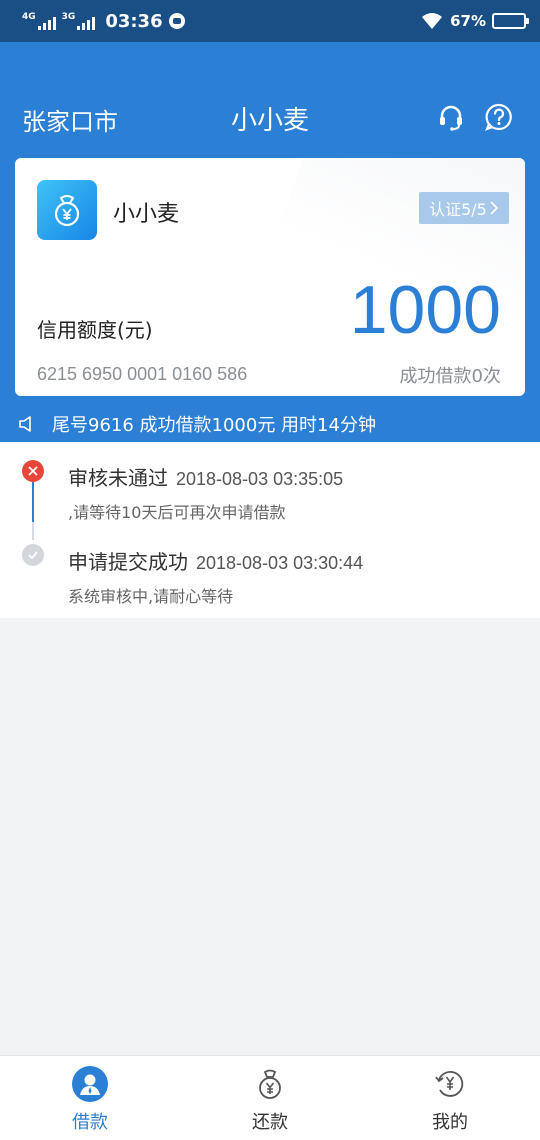 This screenshot has height=1140, width=540. I want to click on refund-icon, so click(449, 1084).